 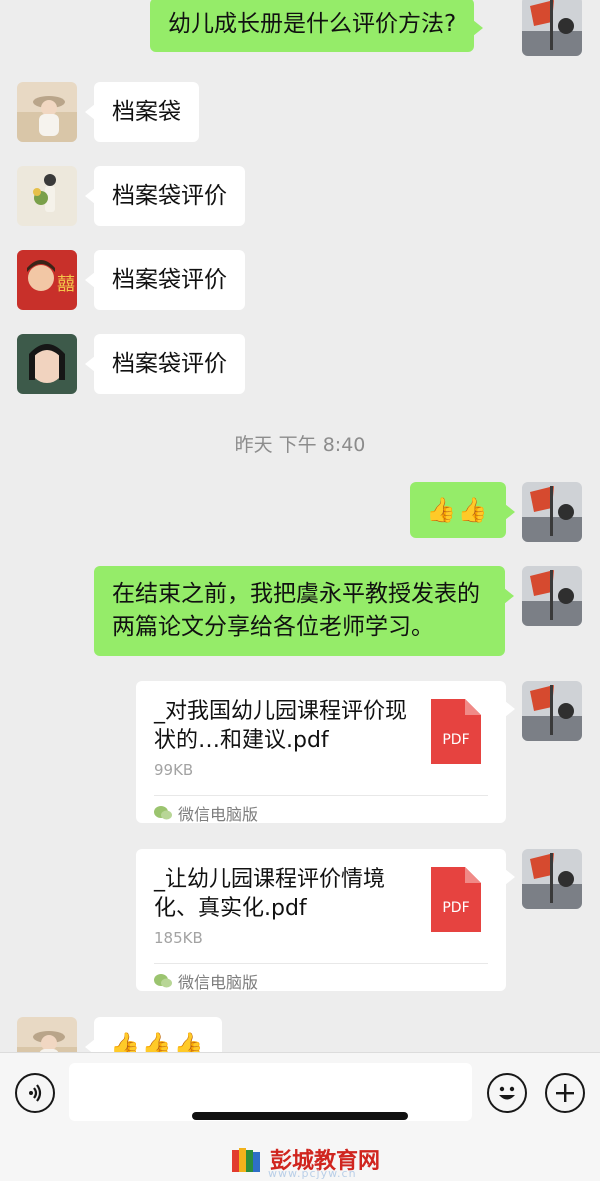 What do you see at coordinates (246, 1160) in the screenshot?
I see `book-logo-icon` at bounding box center [246, 1160].